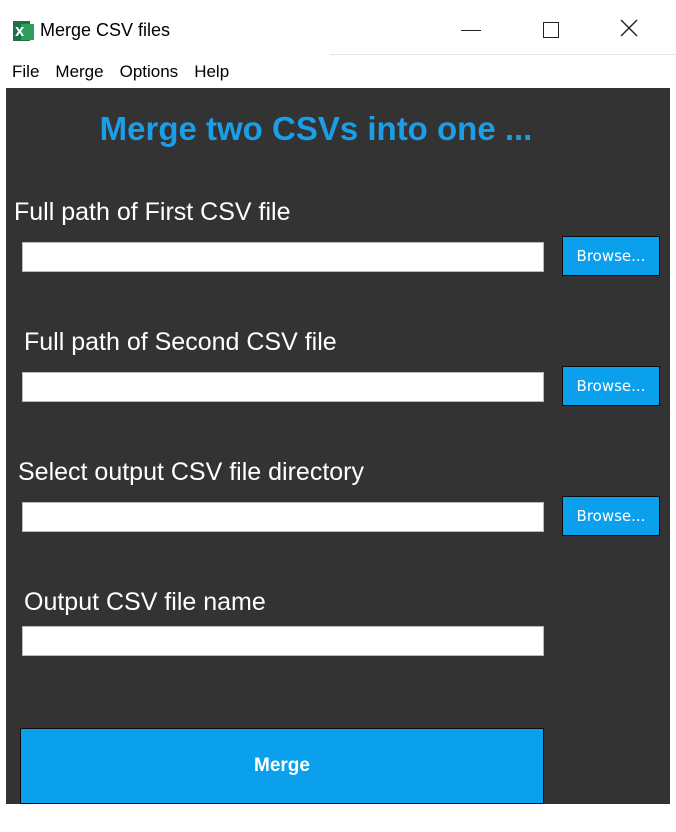  Describe the element at coordinates (283, 517) in the screenshot. I see `output-directory-input` at that location.